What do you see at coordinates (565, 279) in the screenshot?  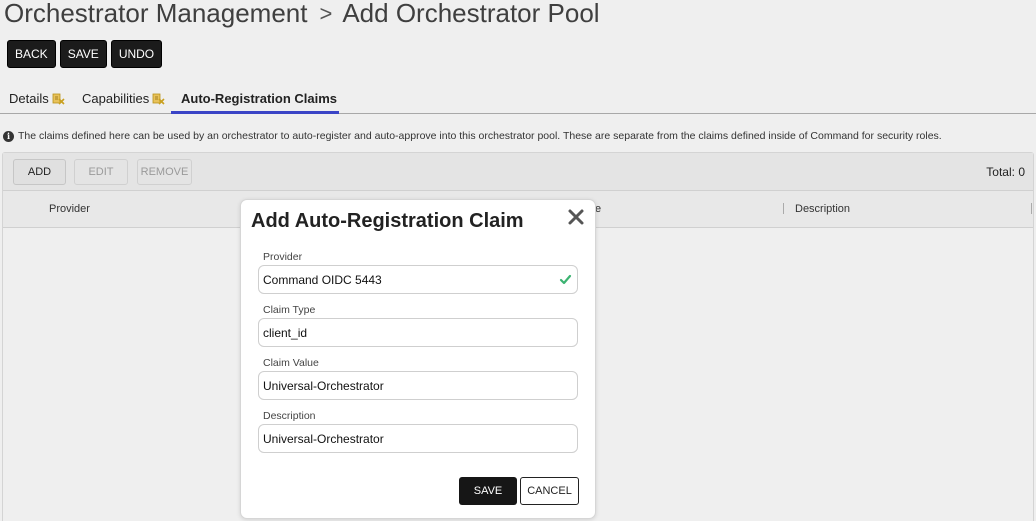 I see `check-icon` at bounding box center [565, 279].